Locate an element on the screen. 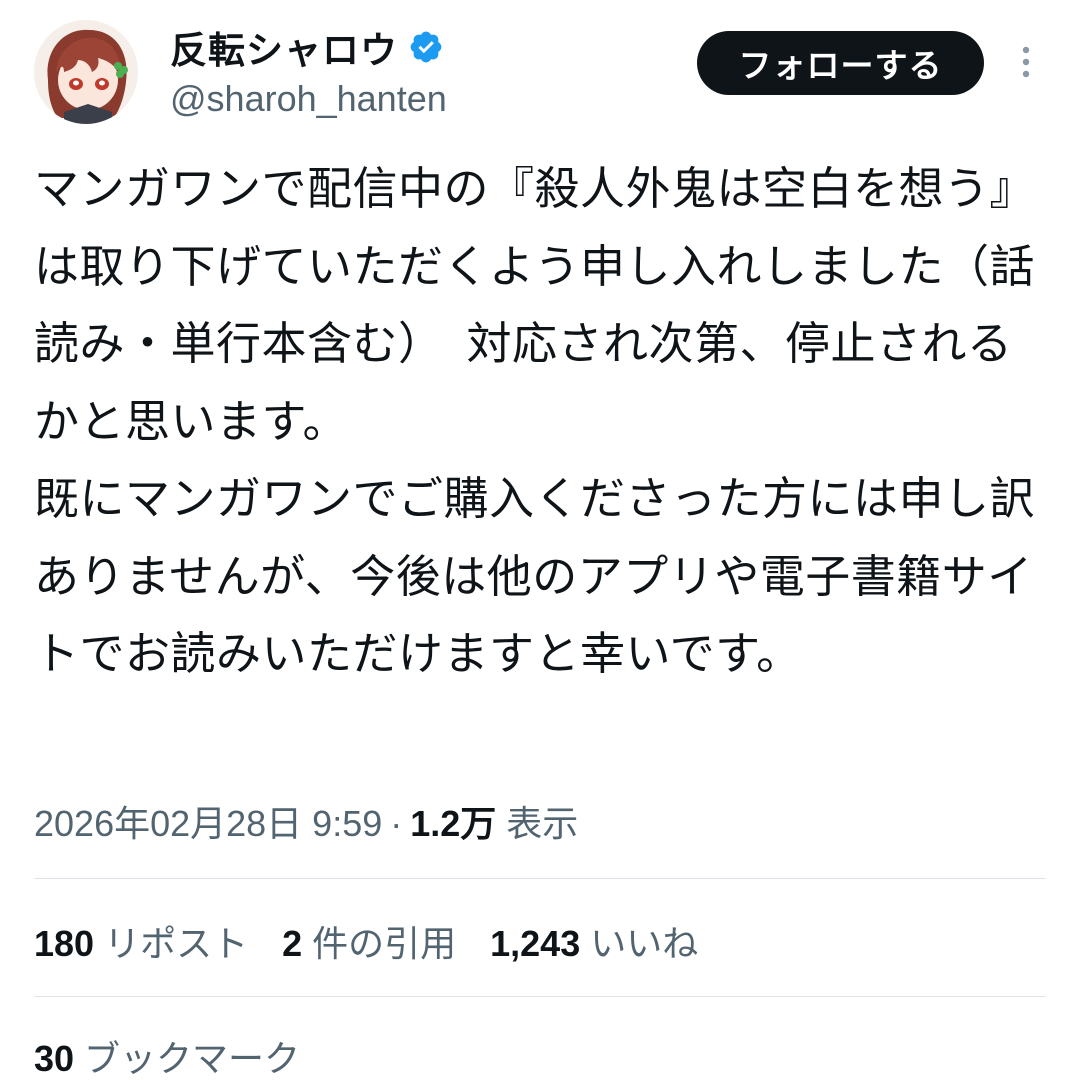  avatar is located at coordinates (86, 72).